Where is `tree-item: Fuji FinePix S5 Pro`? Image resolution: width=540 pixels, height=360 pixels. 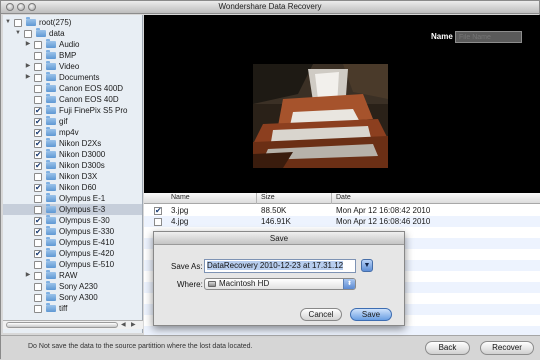 tree-item: Fuji FinePix S5 Pro is located at coordinates (72, 110).